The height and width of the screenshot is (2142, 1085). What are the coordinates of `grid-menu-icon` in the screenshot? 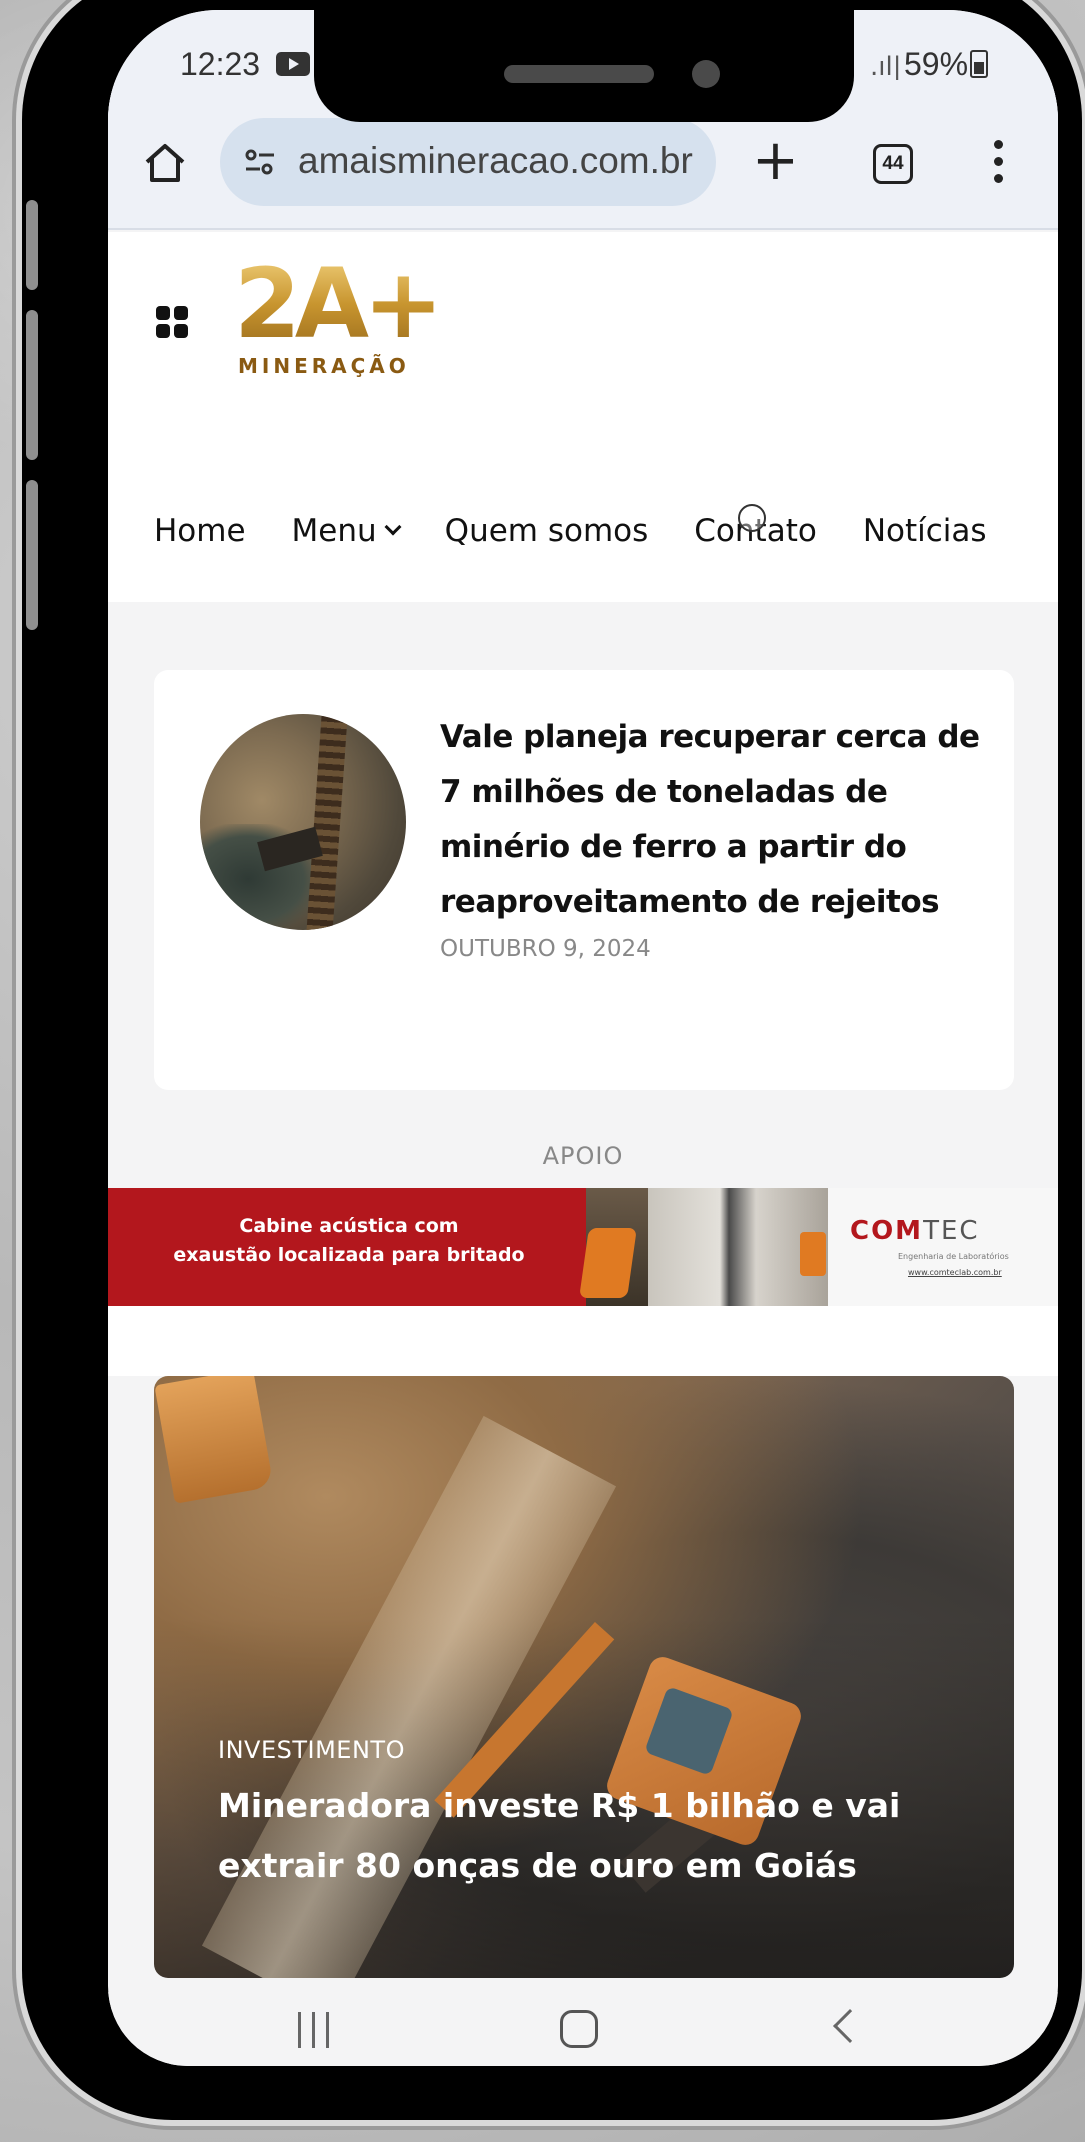 It's located at (173, 323).